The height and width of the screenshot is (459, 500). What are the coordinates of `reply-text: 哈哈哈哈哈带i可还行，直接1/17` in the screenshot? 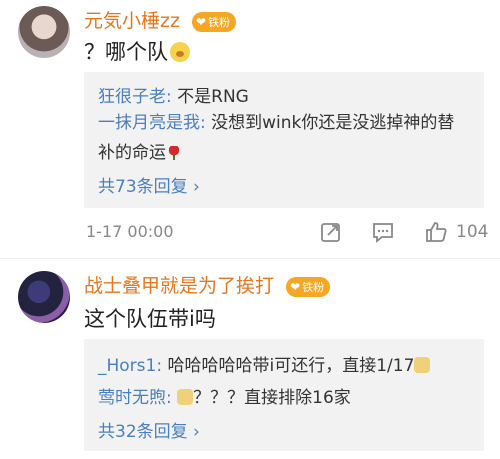 It's located at (291, 366).